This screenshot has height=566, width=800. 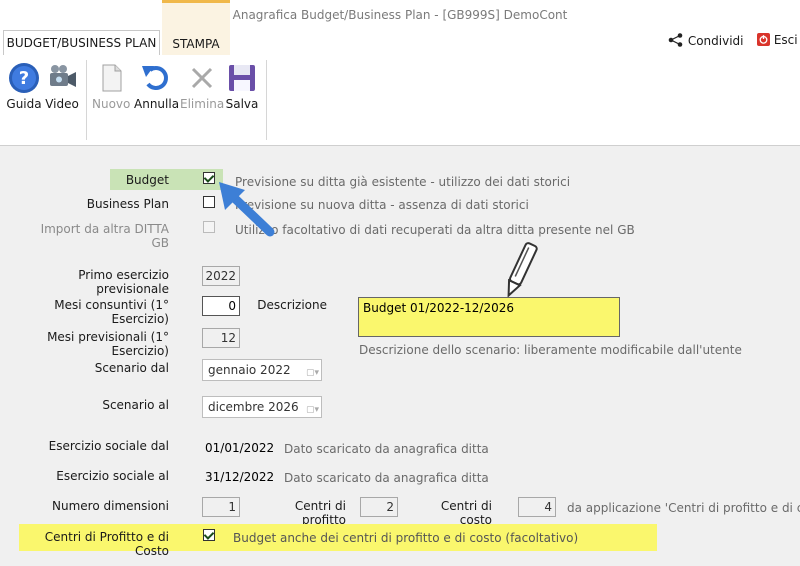 I want to click on numero-dimensioni-field: 1, so click(x=221, y=507).